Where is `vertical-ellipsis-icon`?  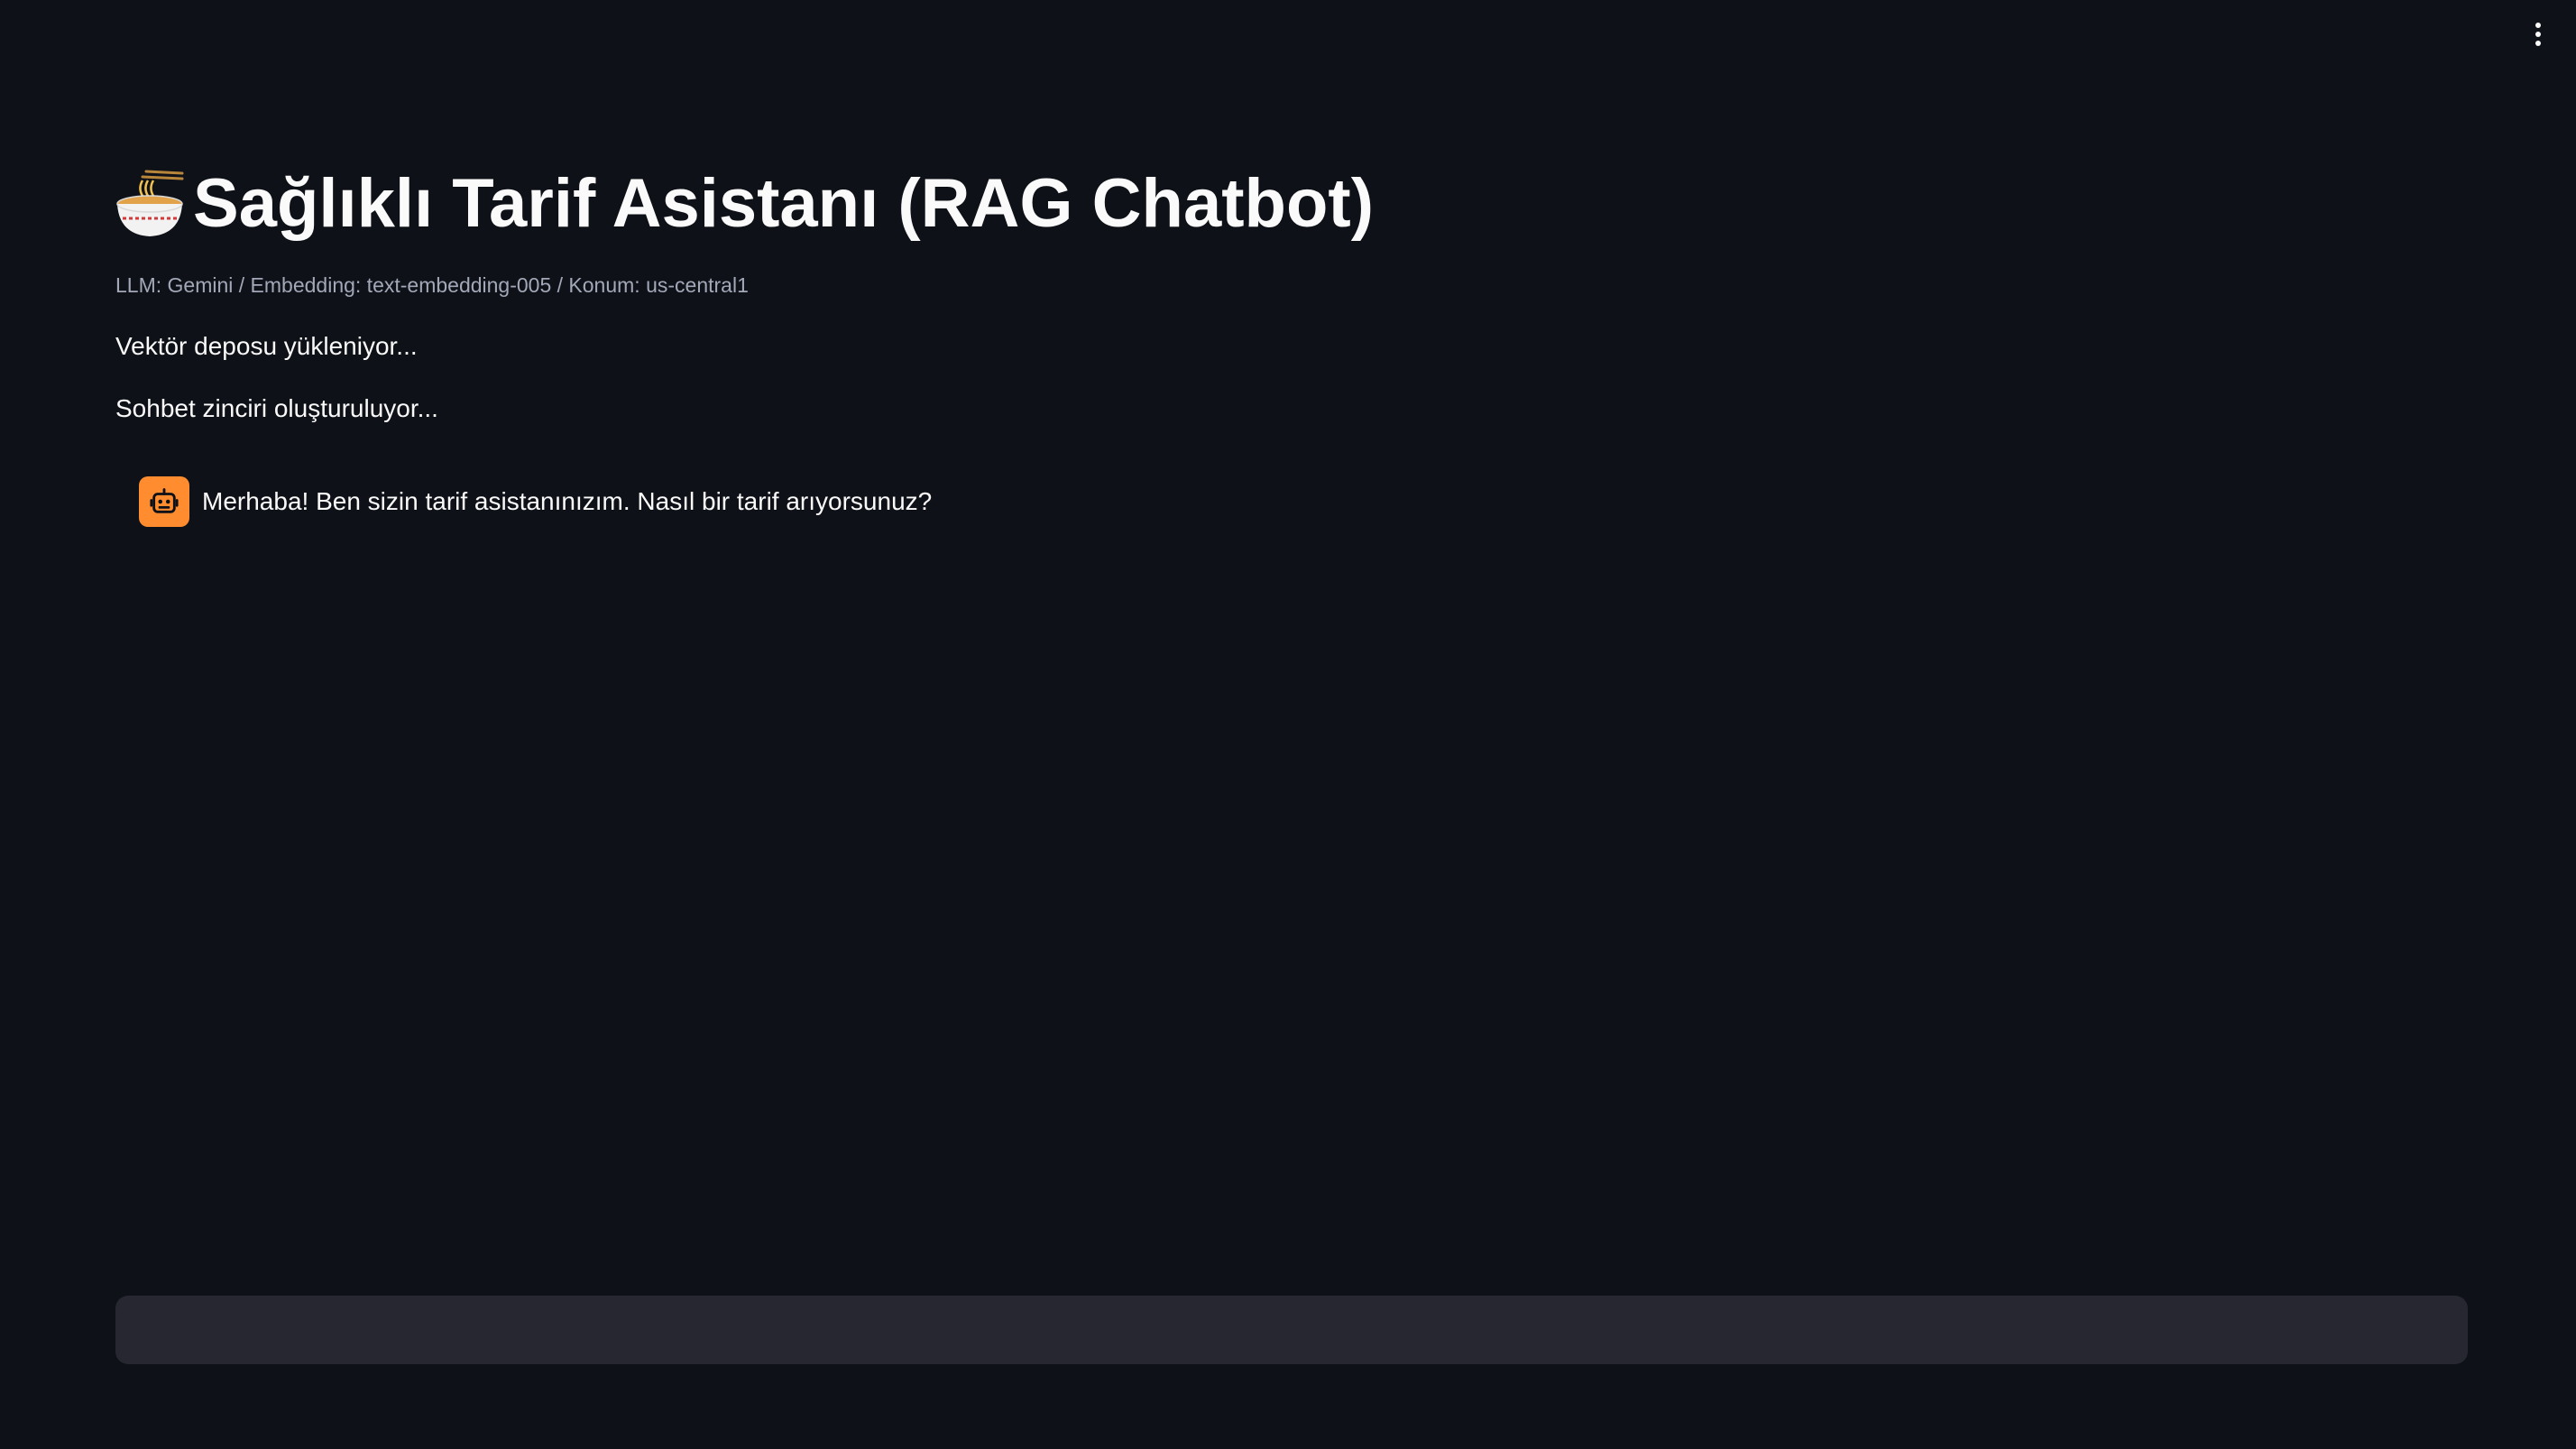 vertical-ellipsis-icon is located at coordinates (2538, 26).